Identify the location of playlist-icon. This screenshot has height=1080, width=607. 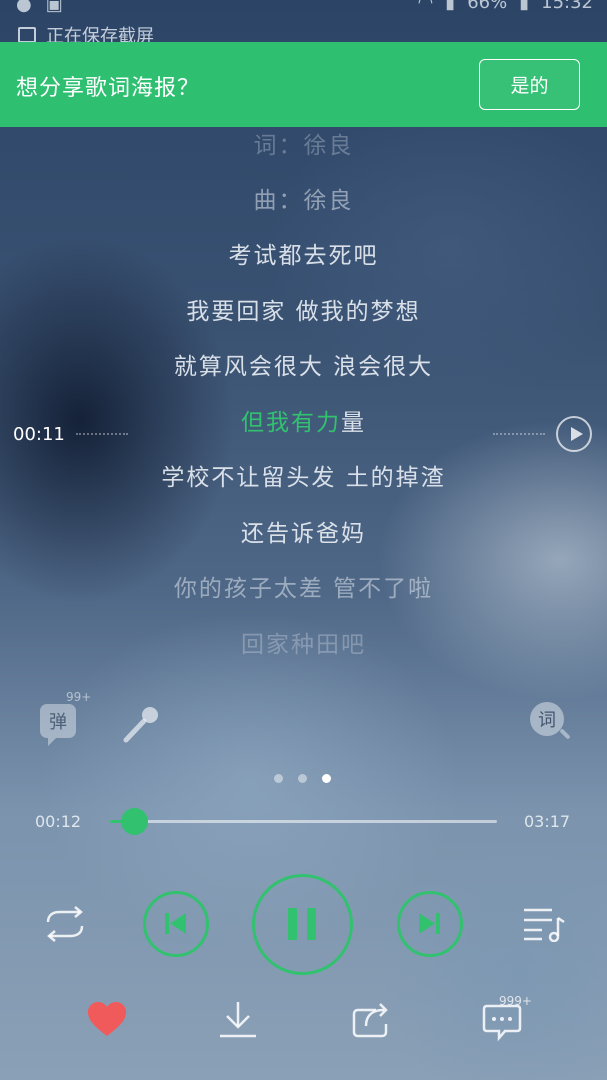
(544, 924).